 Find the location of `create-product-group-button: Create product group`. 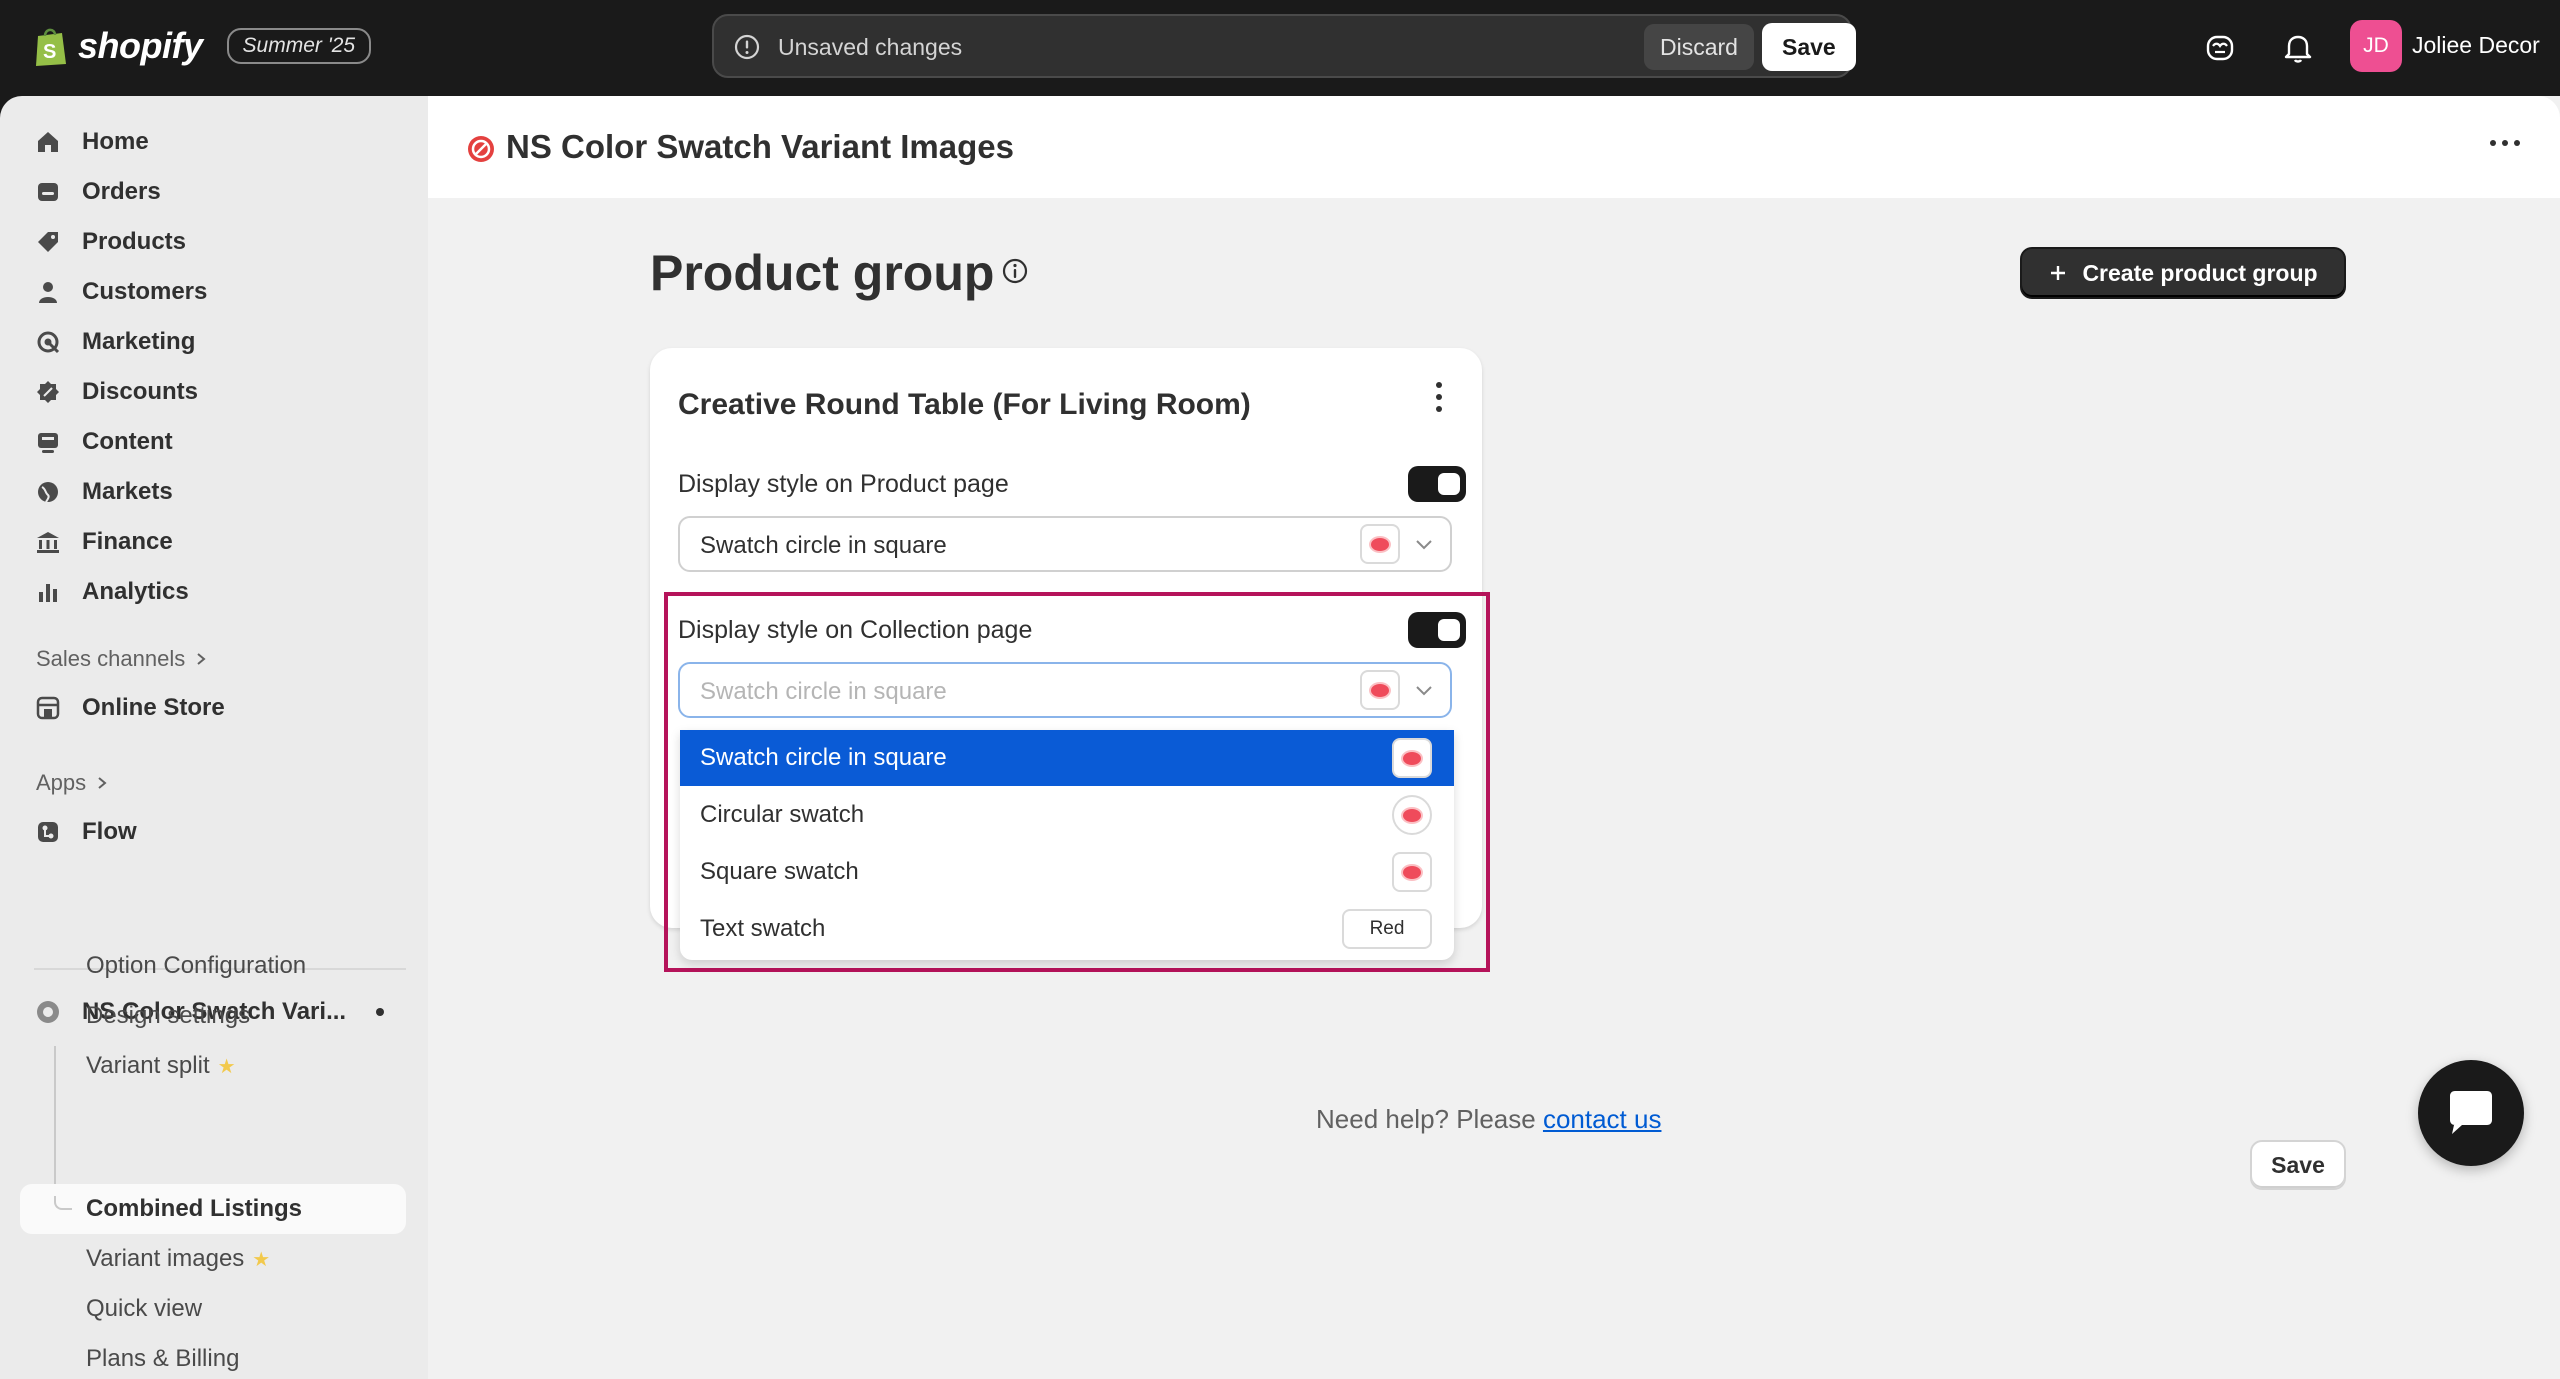

create-product-group-button: Create product group is located at coordinates (2183, 273).